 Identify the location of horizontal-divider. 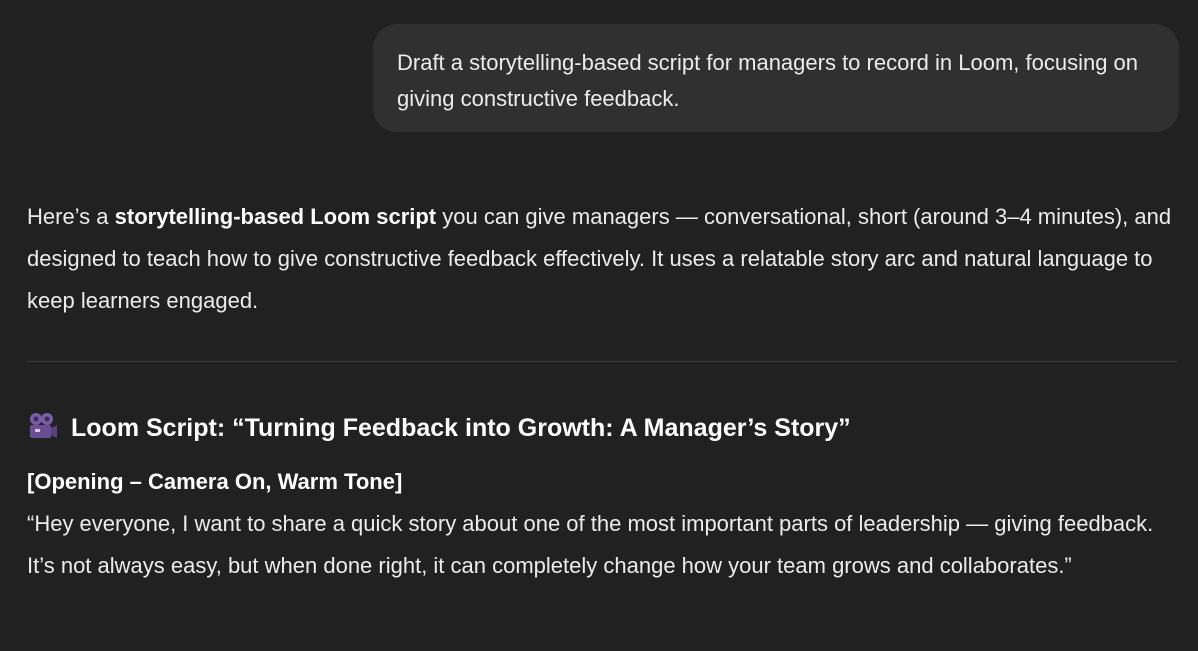
(602, 361).